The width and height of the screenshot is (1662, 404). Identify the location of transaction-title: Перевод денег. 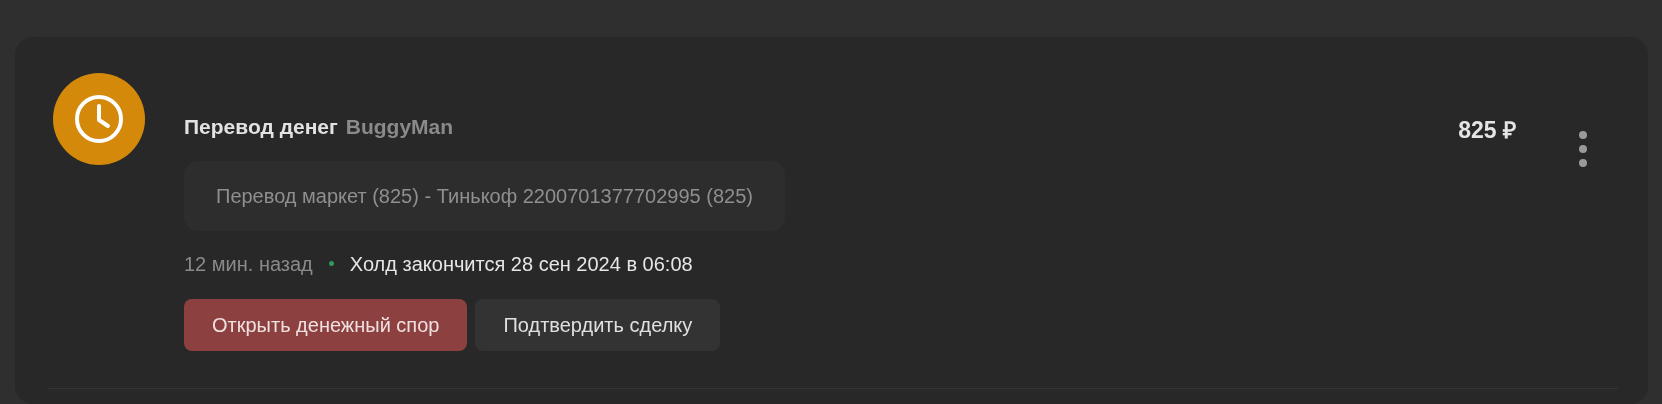
(261, 127).